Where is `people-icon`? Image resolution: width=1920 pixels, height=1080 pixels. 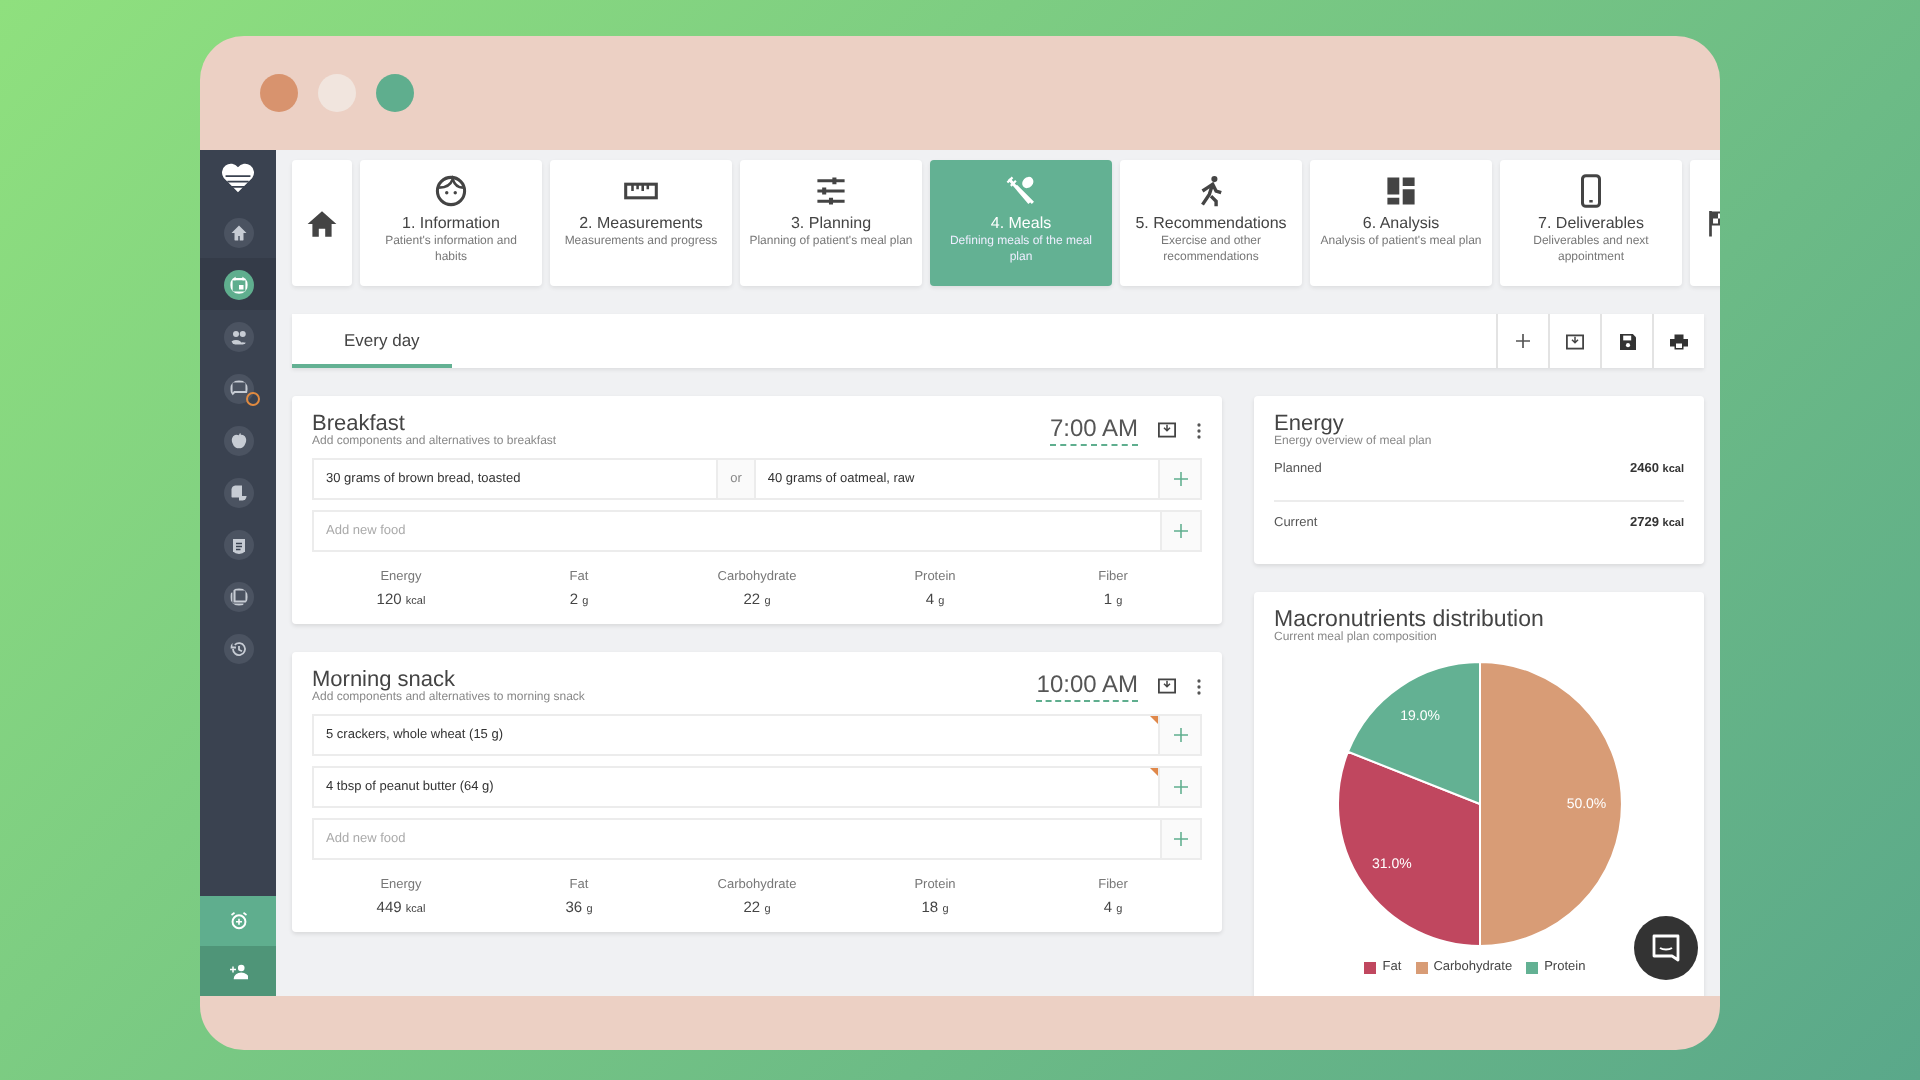 people-icon is located at coordinates (238, 336).